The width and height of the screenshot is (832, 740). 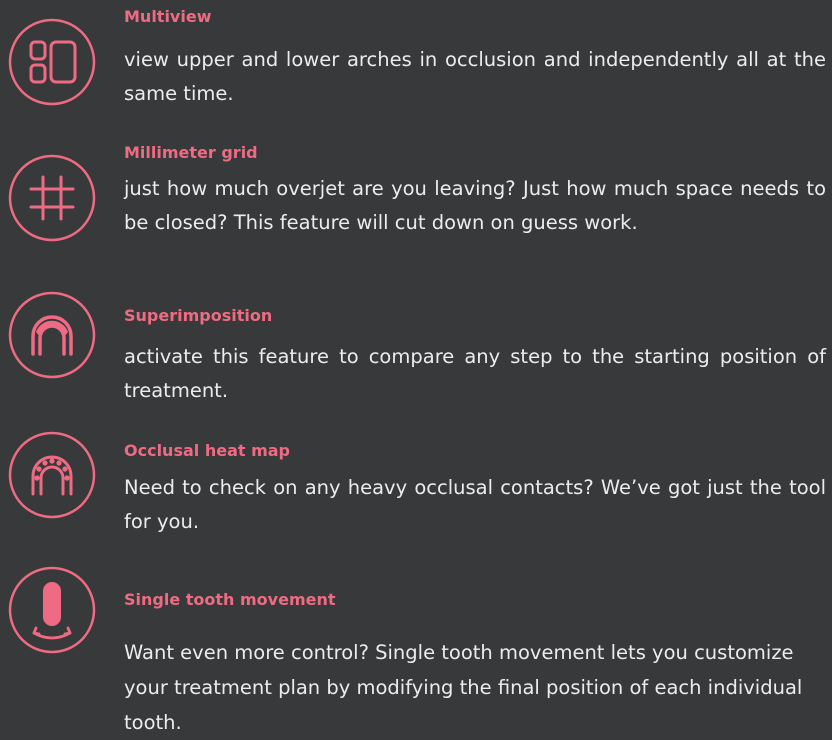 I want to click on feature-title: Single tooth movement, so click(x=230, y=599).